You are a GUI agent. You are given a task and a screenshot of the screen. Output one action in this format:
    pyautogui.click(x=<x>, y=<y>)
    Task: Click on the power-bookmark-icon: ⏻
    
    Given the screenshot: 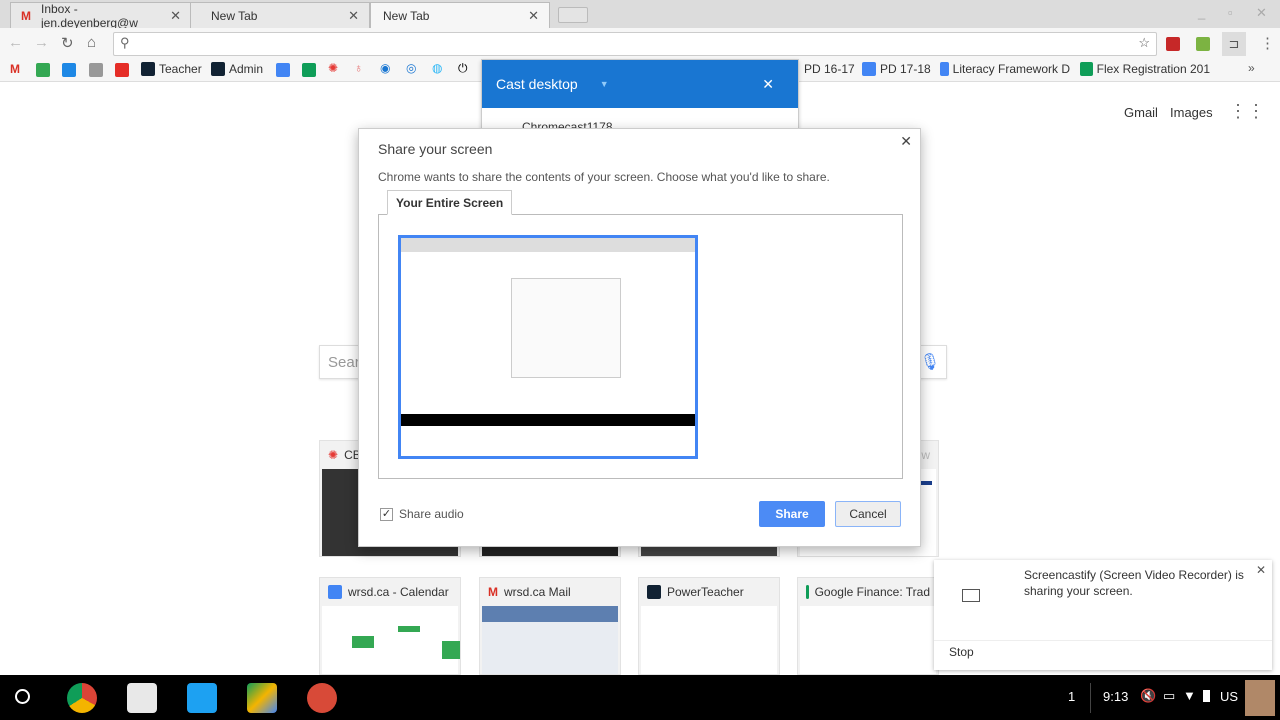 What is the action you would take?
    pyautogui.click(x=463, y=68)
    